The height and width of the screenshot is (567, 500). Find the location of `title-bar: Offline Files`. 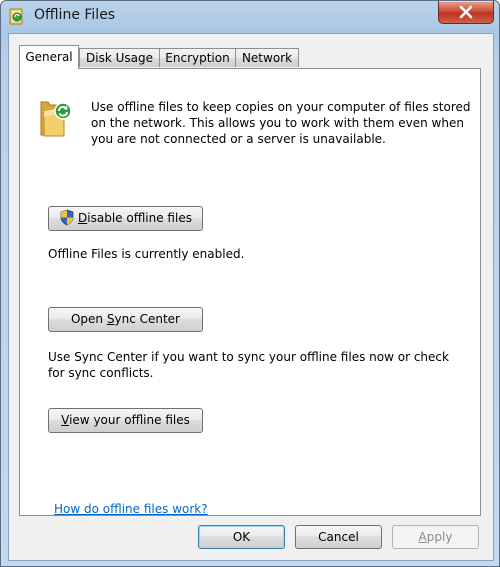

title-bar: Offline Files is located at coordinates (250, 17).